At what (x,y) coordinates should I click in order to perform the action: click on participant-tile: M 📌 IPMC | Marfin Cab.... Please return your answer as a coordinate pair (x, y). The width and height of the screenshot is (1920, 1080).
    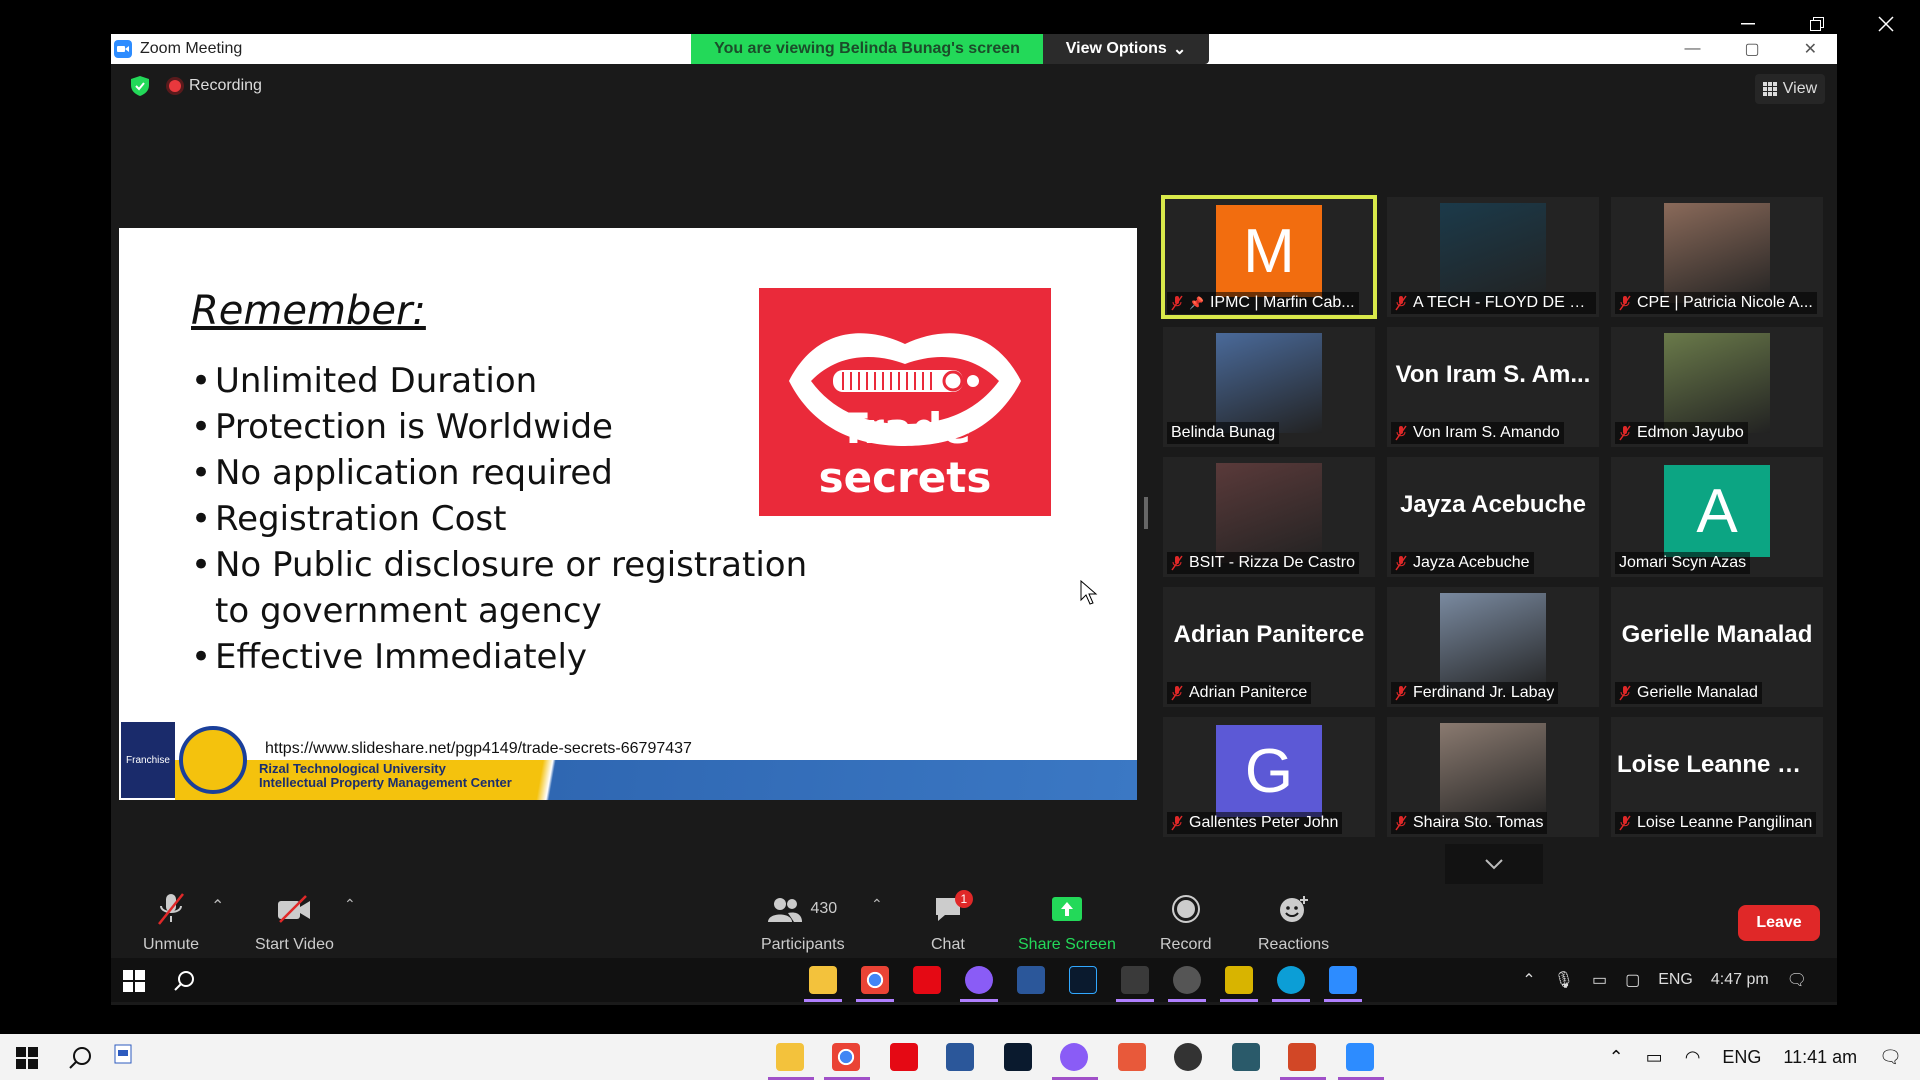
    Looking at the image, I should click on (1269, 257).